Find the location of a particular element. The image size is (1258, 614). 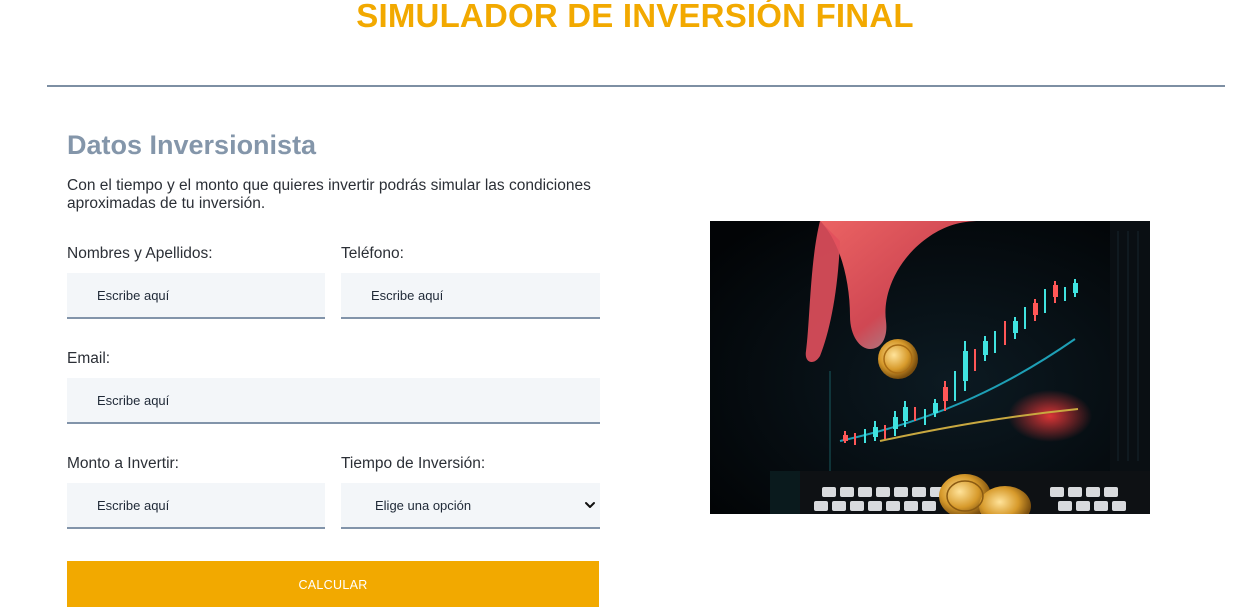

email-label: Email: is located at coordinates (89, 358).